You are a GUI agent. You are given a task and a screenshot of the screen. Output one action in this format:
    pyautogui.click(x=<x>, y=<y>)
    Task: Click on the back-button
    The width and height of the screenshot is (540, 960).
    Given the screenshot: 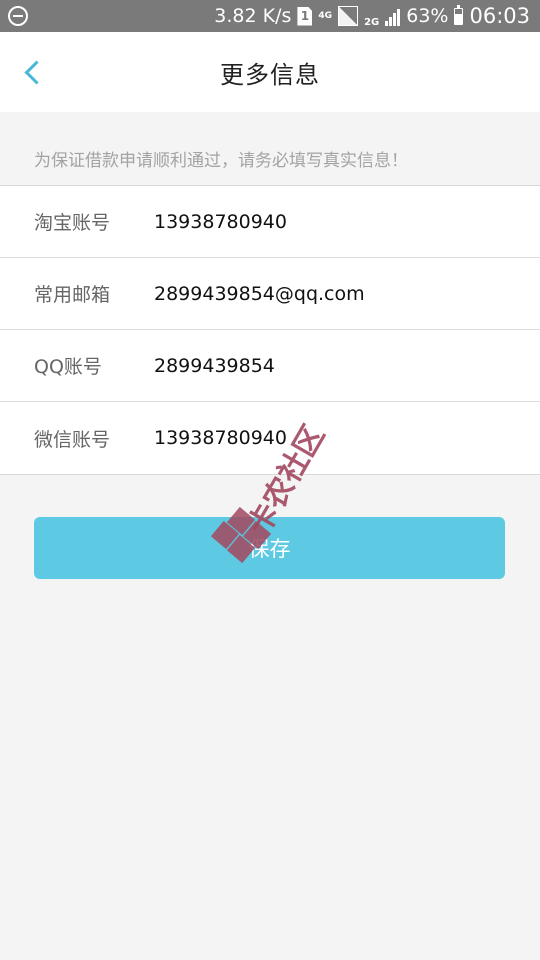 What is the action you would take?
    pyautogui.click(x=32, y=72)
    